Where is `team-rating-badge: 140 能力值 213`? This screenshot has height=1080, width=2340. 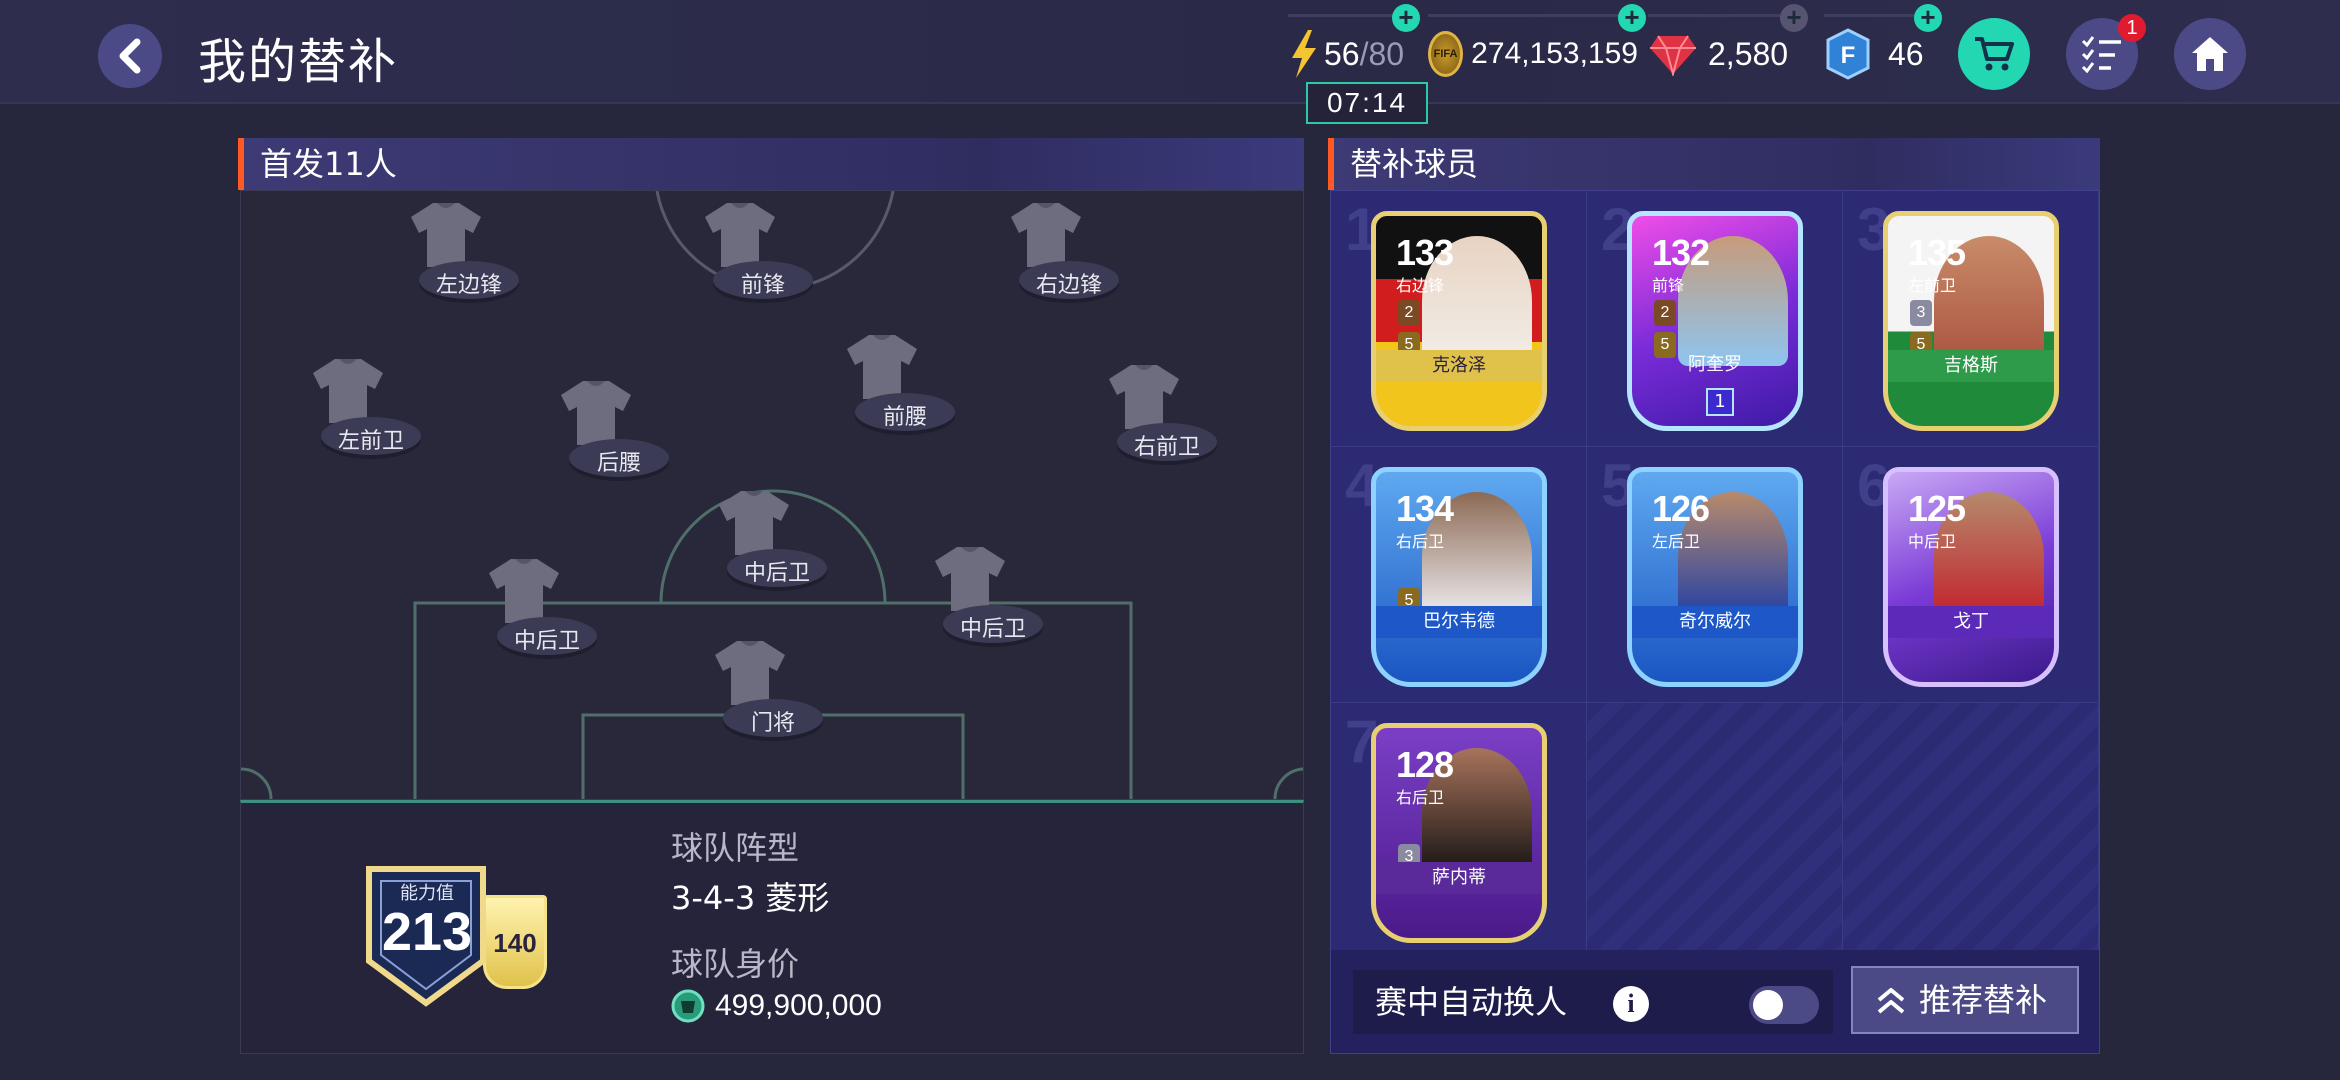 team-rating-badge: 140 能力值 213 is located at coordinates (449, 930).